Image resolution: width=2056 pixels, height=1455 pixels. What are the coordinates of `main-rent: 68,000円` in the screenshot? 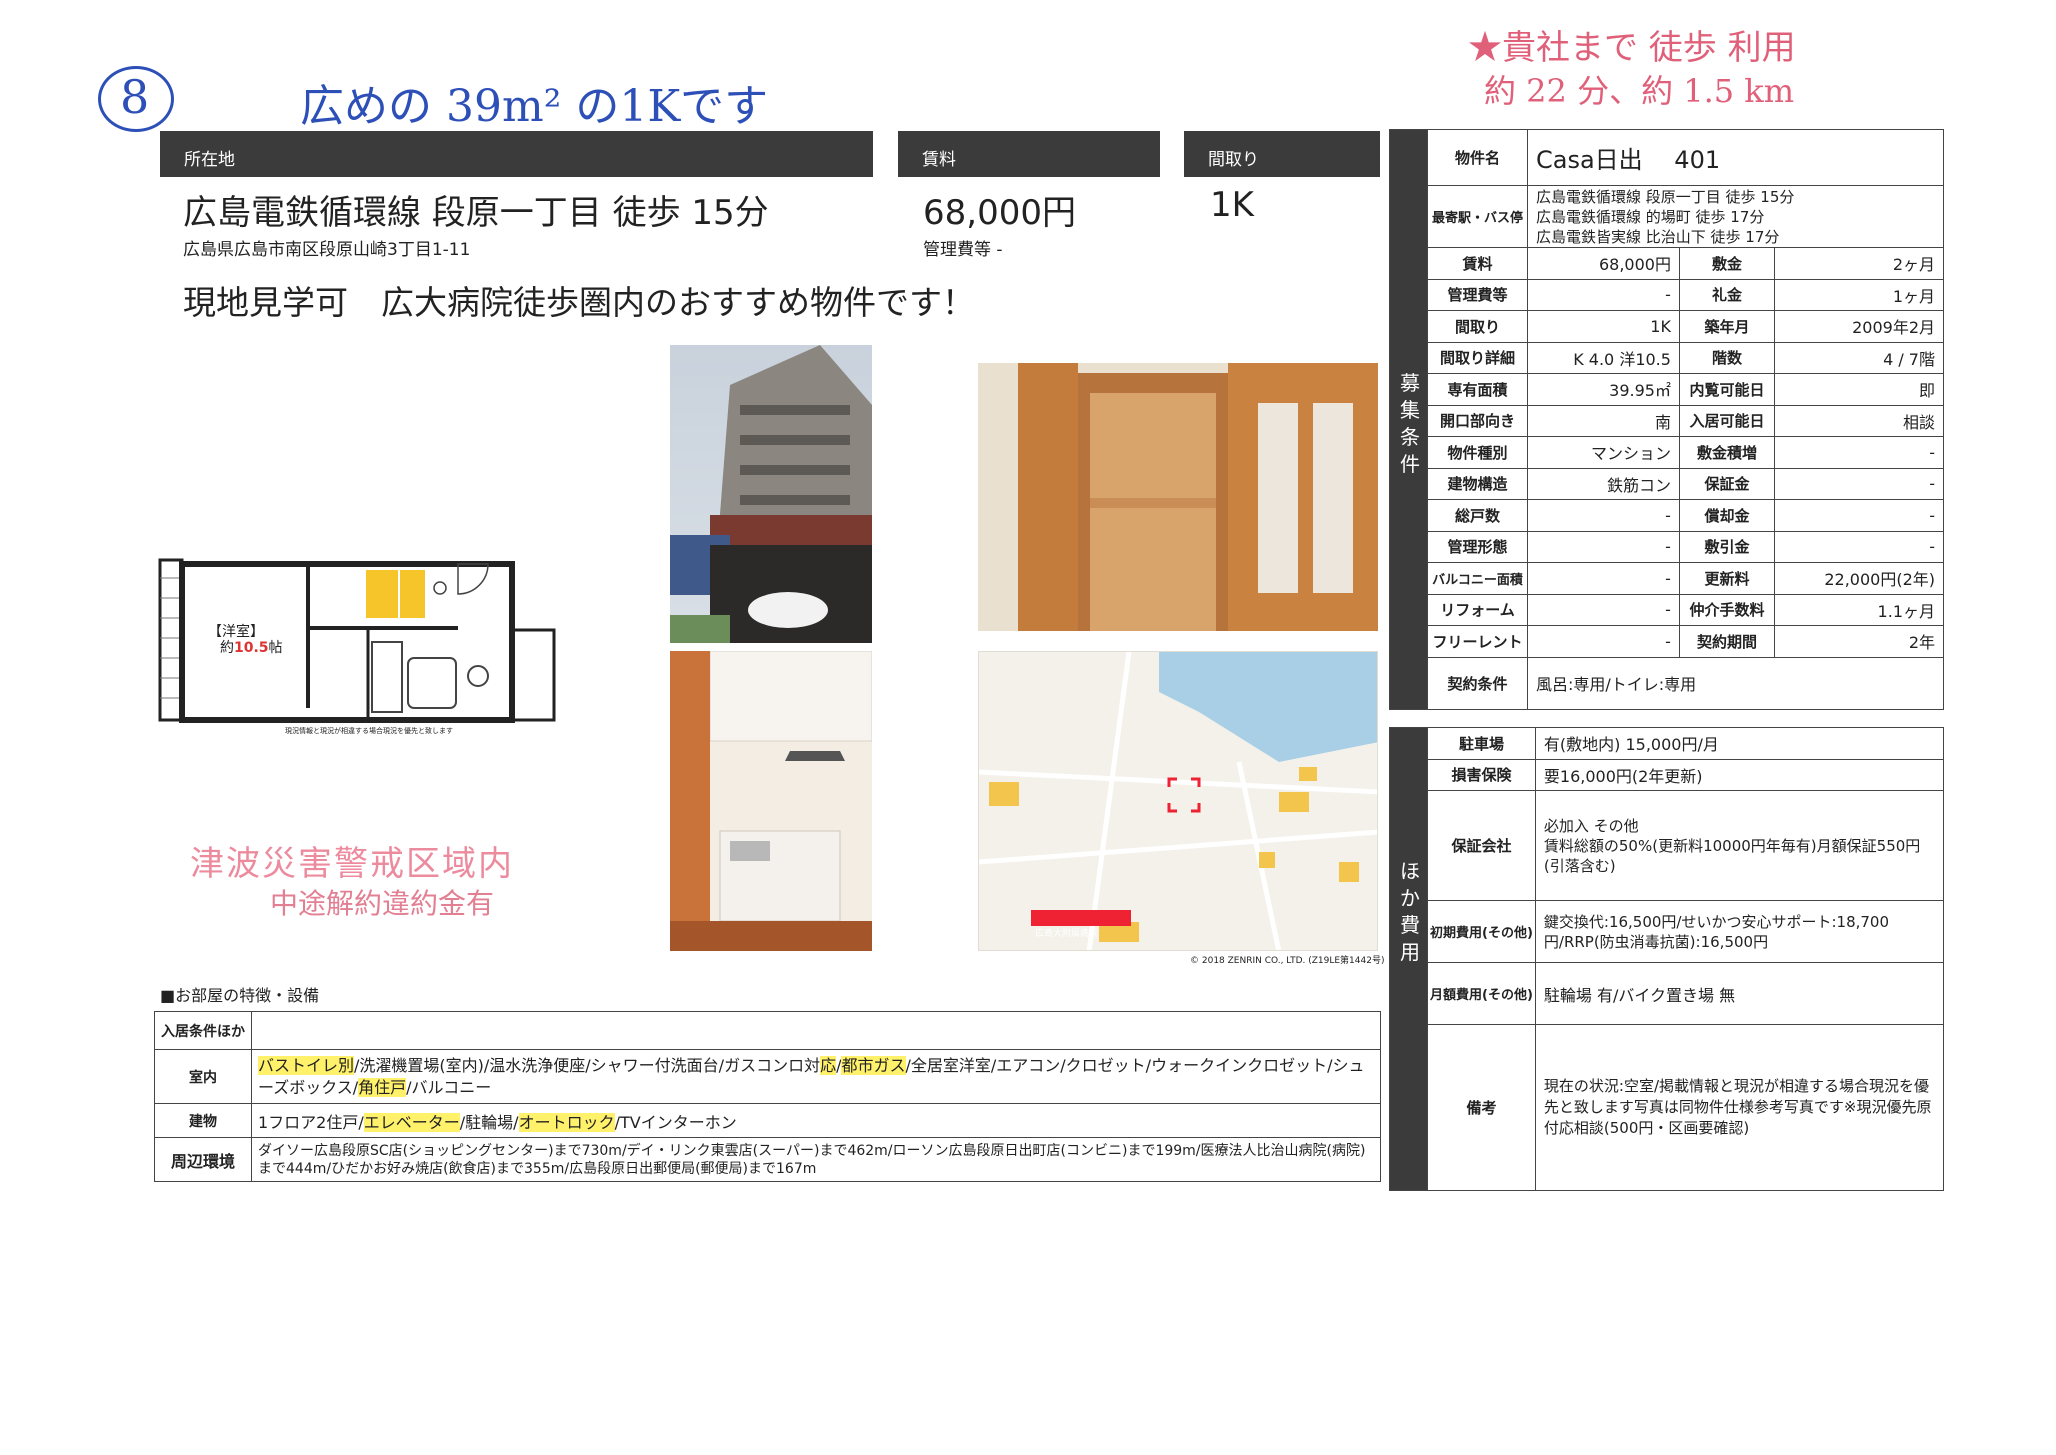 It's located at (999, 213).